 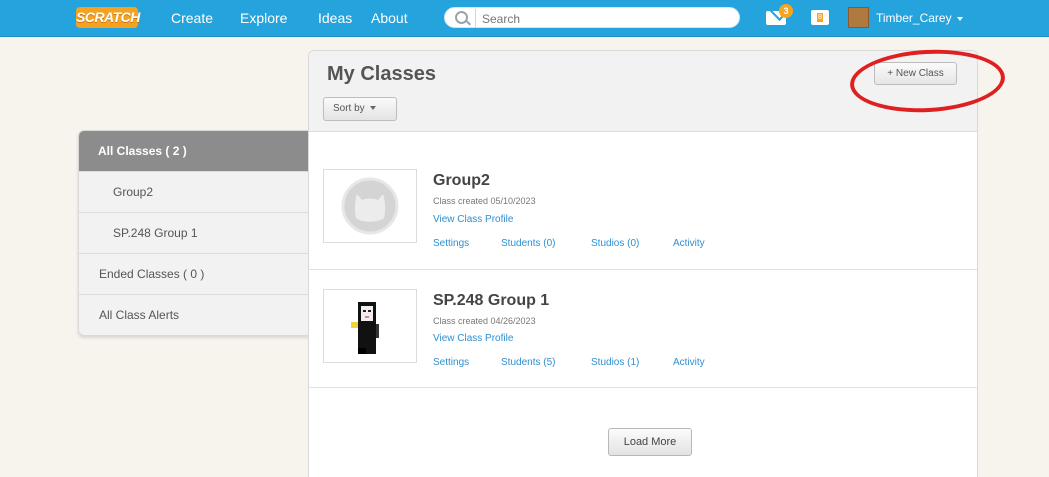 I want to click on sidebar-item-class-alerts: All Class Alerts, so click(x=194, y=315).